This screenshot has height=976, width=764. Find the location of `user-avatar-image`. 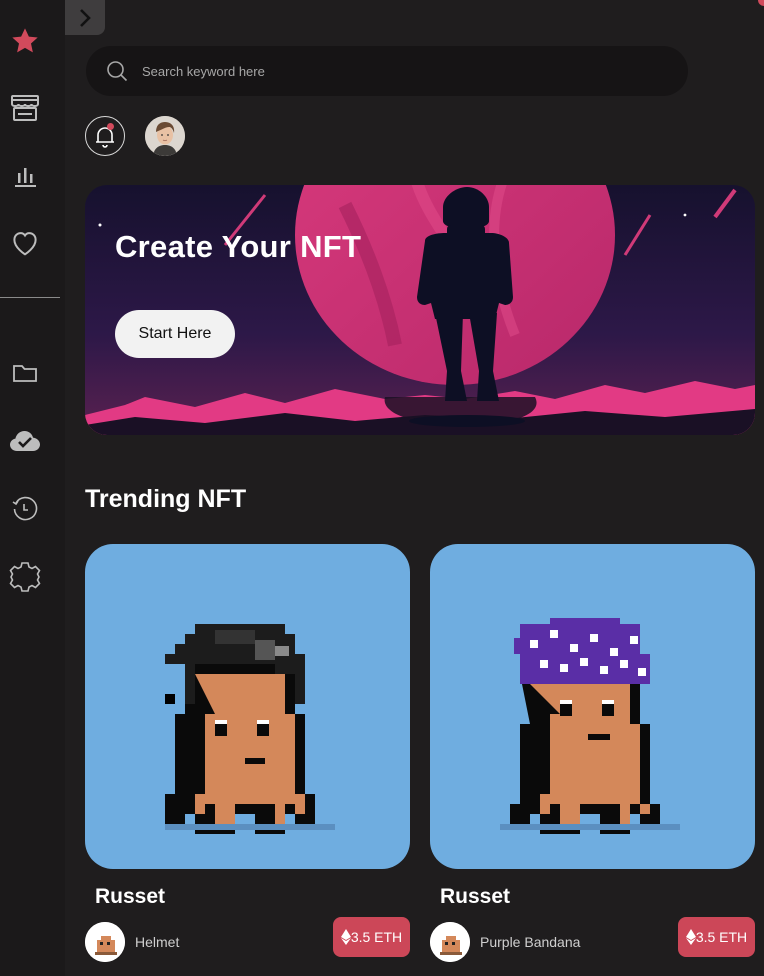

user-avatar-image is located at coordinates (165, 136).